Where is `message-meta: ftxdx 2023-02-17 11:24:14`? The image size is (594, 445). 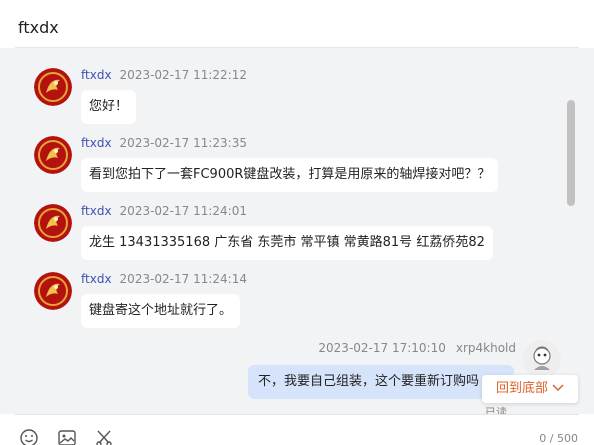 message-meta: ftxdx 2023-02-17 11:24:14 is located at coordinates (164, 279).